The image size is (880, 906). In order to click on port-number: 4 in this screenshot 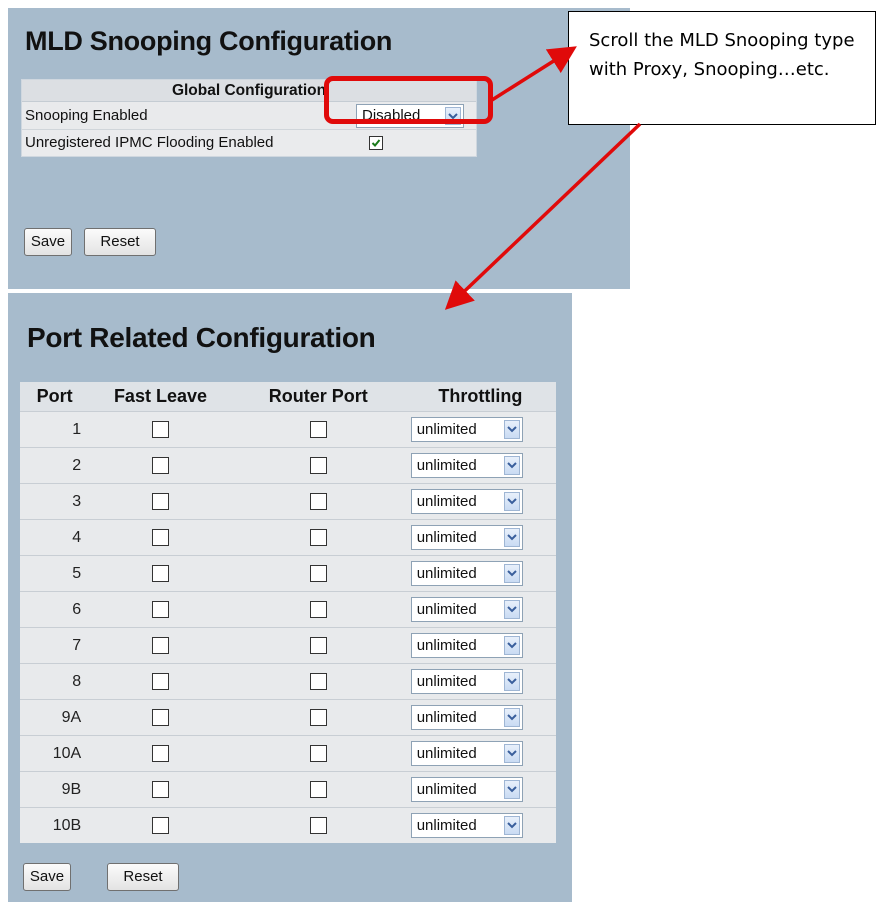, I will do `click(55, 537)`.